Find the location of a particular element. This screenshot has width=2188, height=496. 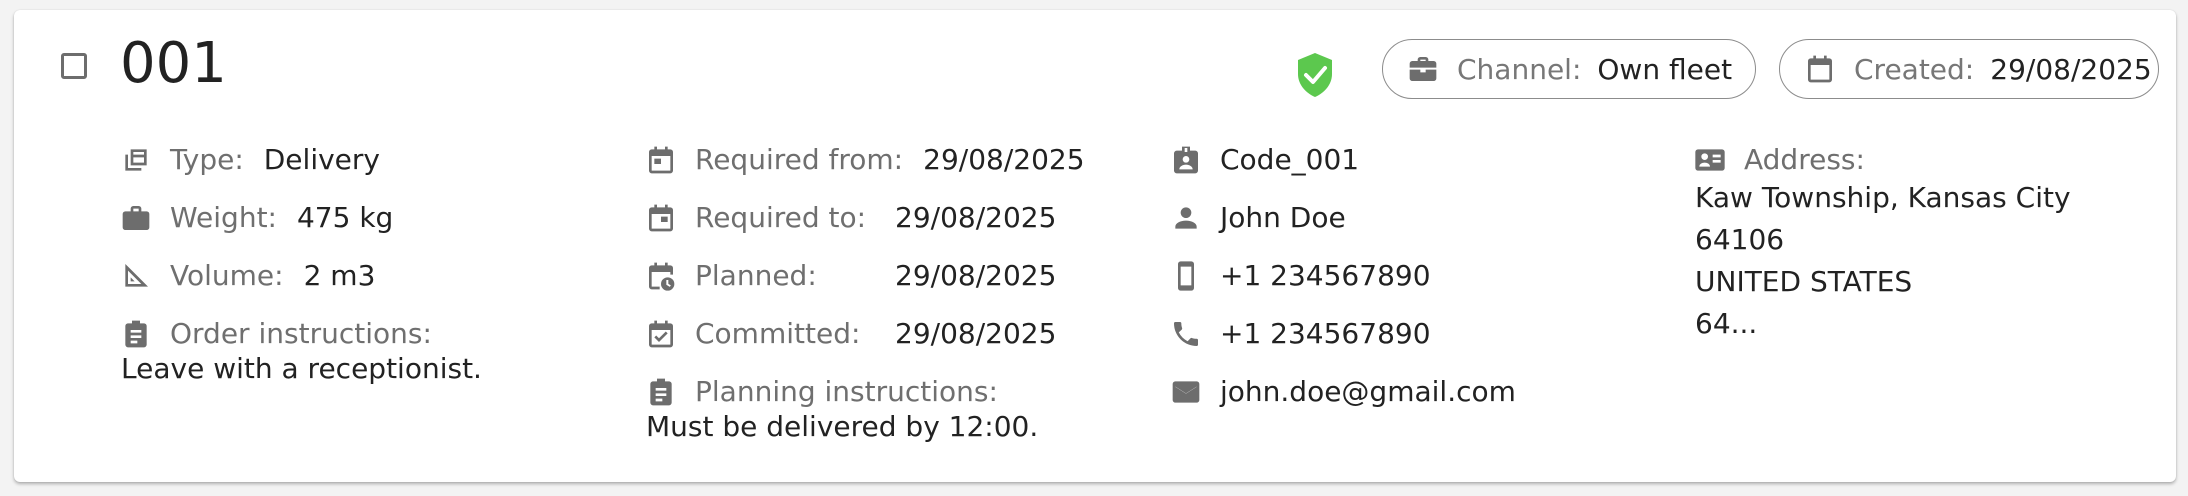

volume-value: 2 m3 is located at coordinates (339, 275).